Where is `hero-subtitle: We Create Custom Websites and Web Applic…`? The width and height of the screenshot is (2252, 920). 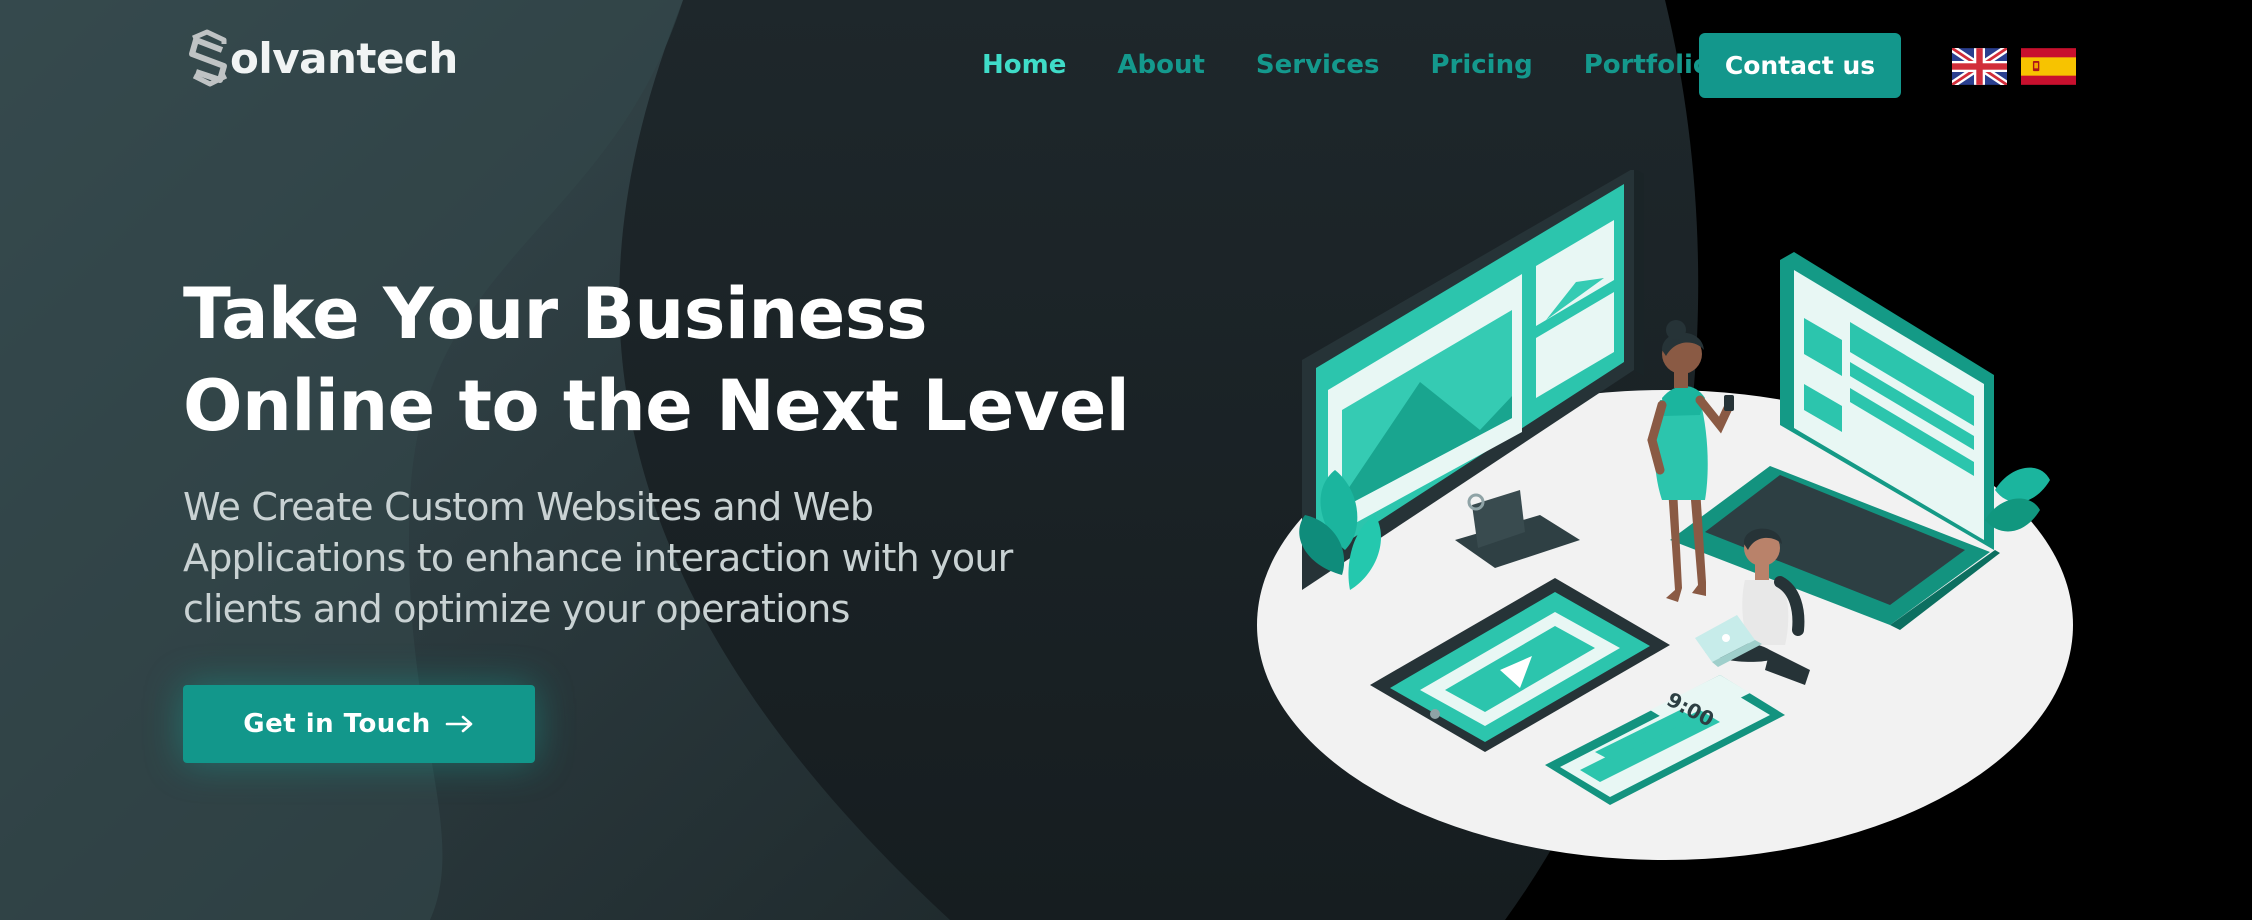
hero-subtitle: We Create Custom Websites and Web Applic… is located at coordinates (598, 558).